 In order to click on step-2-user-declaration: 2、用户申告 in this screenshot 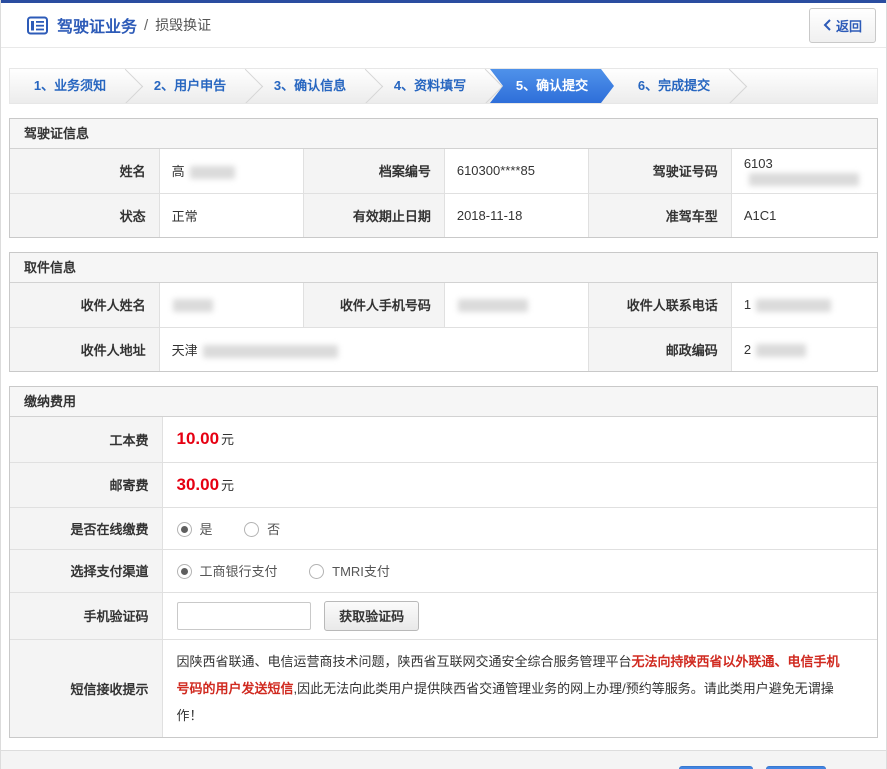, I will do `click(190, 86)`.